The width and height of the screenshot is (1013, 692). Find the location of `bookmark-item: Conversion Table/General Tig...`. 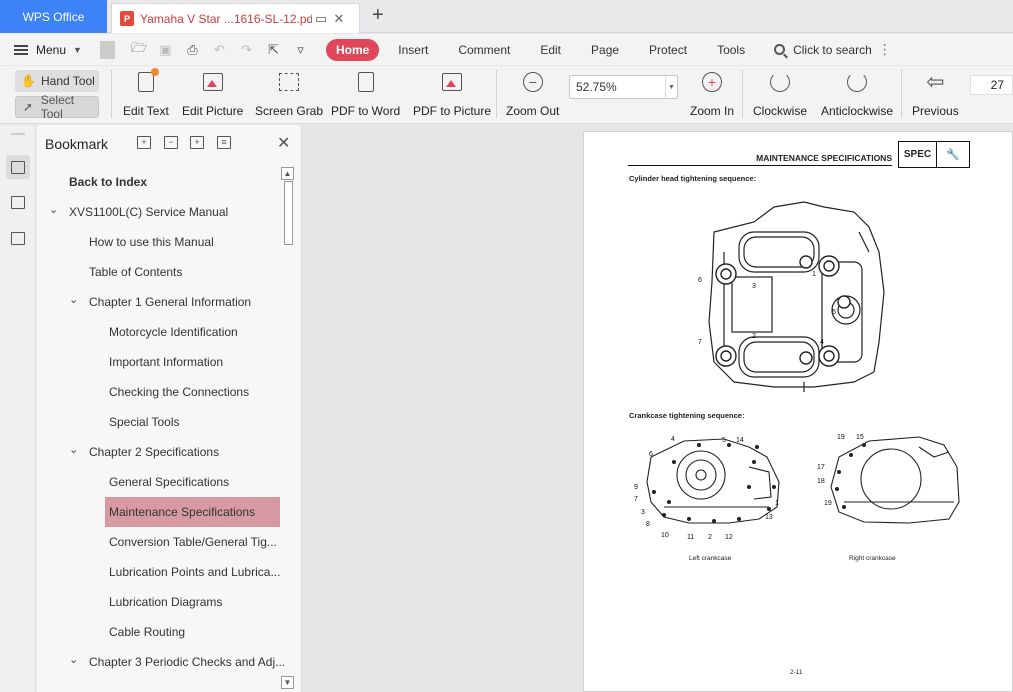

bookmark-item: Conversion Table/General Tig... is located at coordinates (193, 542).